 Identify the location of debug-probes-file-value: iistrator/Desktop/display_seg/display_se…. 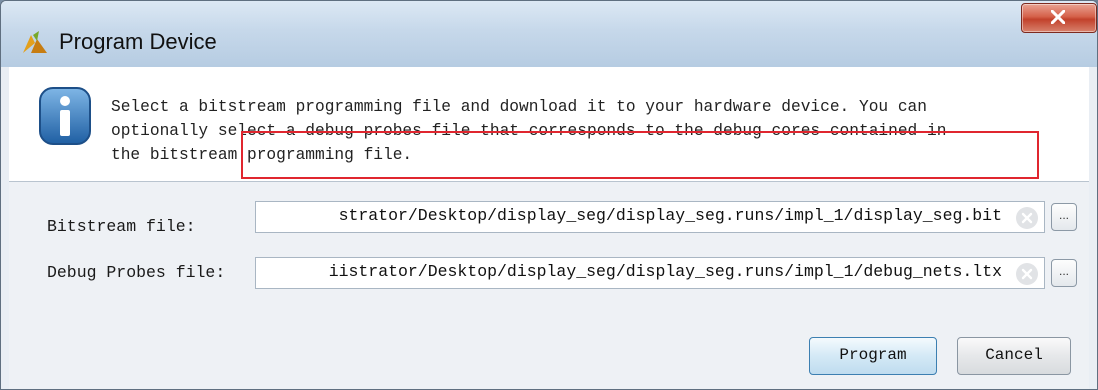
(665, 271).